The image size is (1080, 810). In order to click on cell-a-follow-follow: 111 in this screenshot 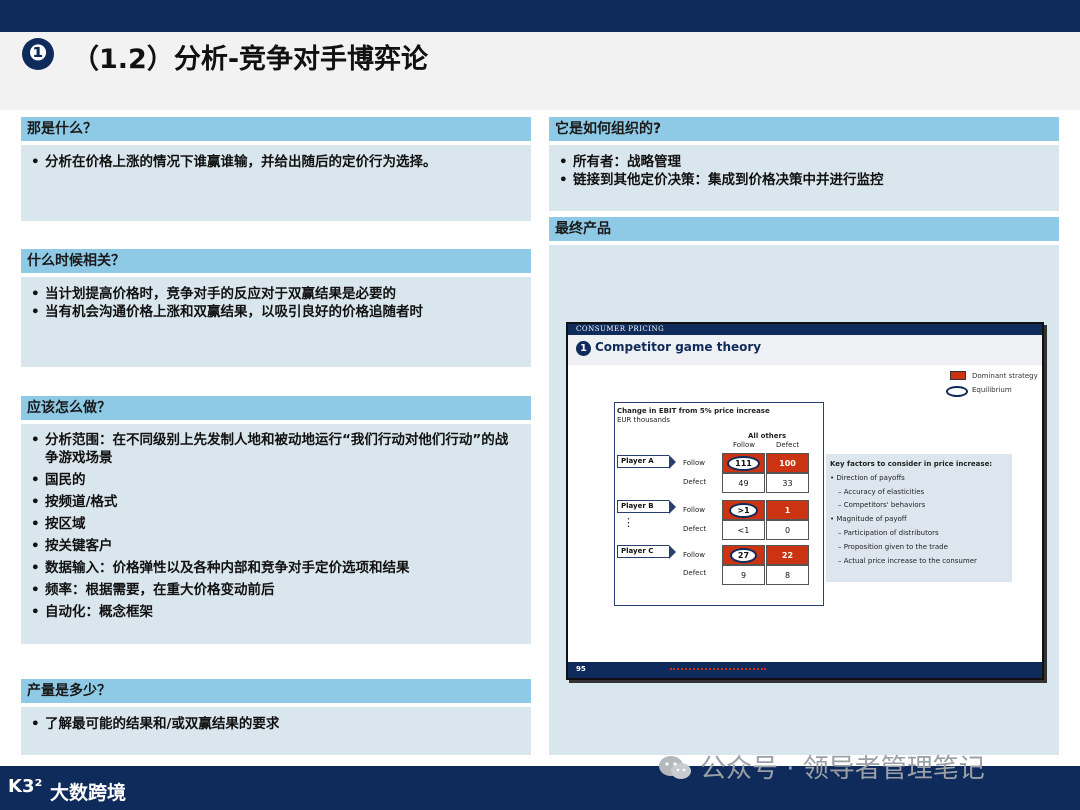, I will do `click(743, 463)`.